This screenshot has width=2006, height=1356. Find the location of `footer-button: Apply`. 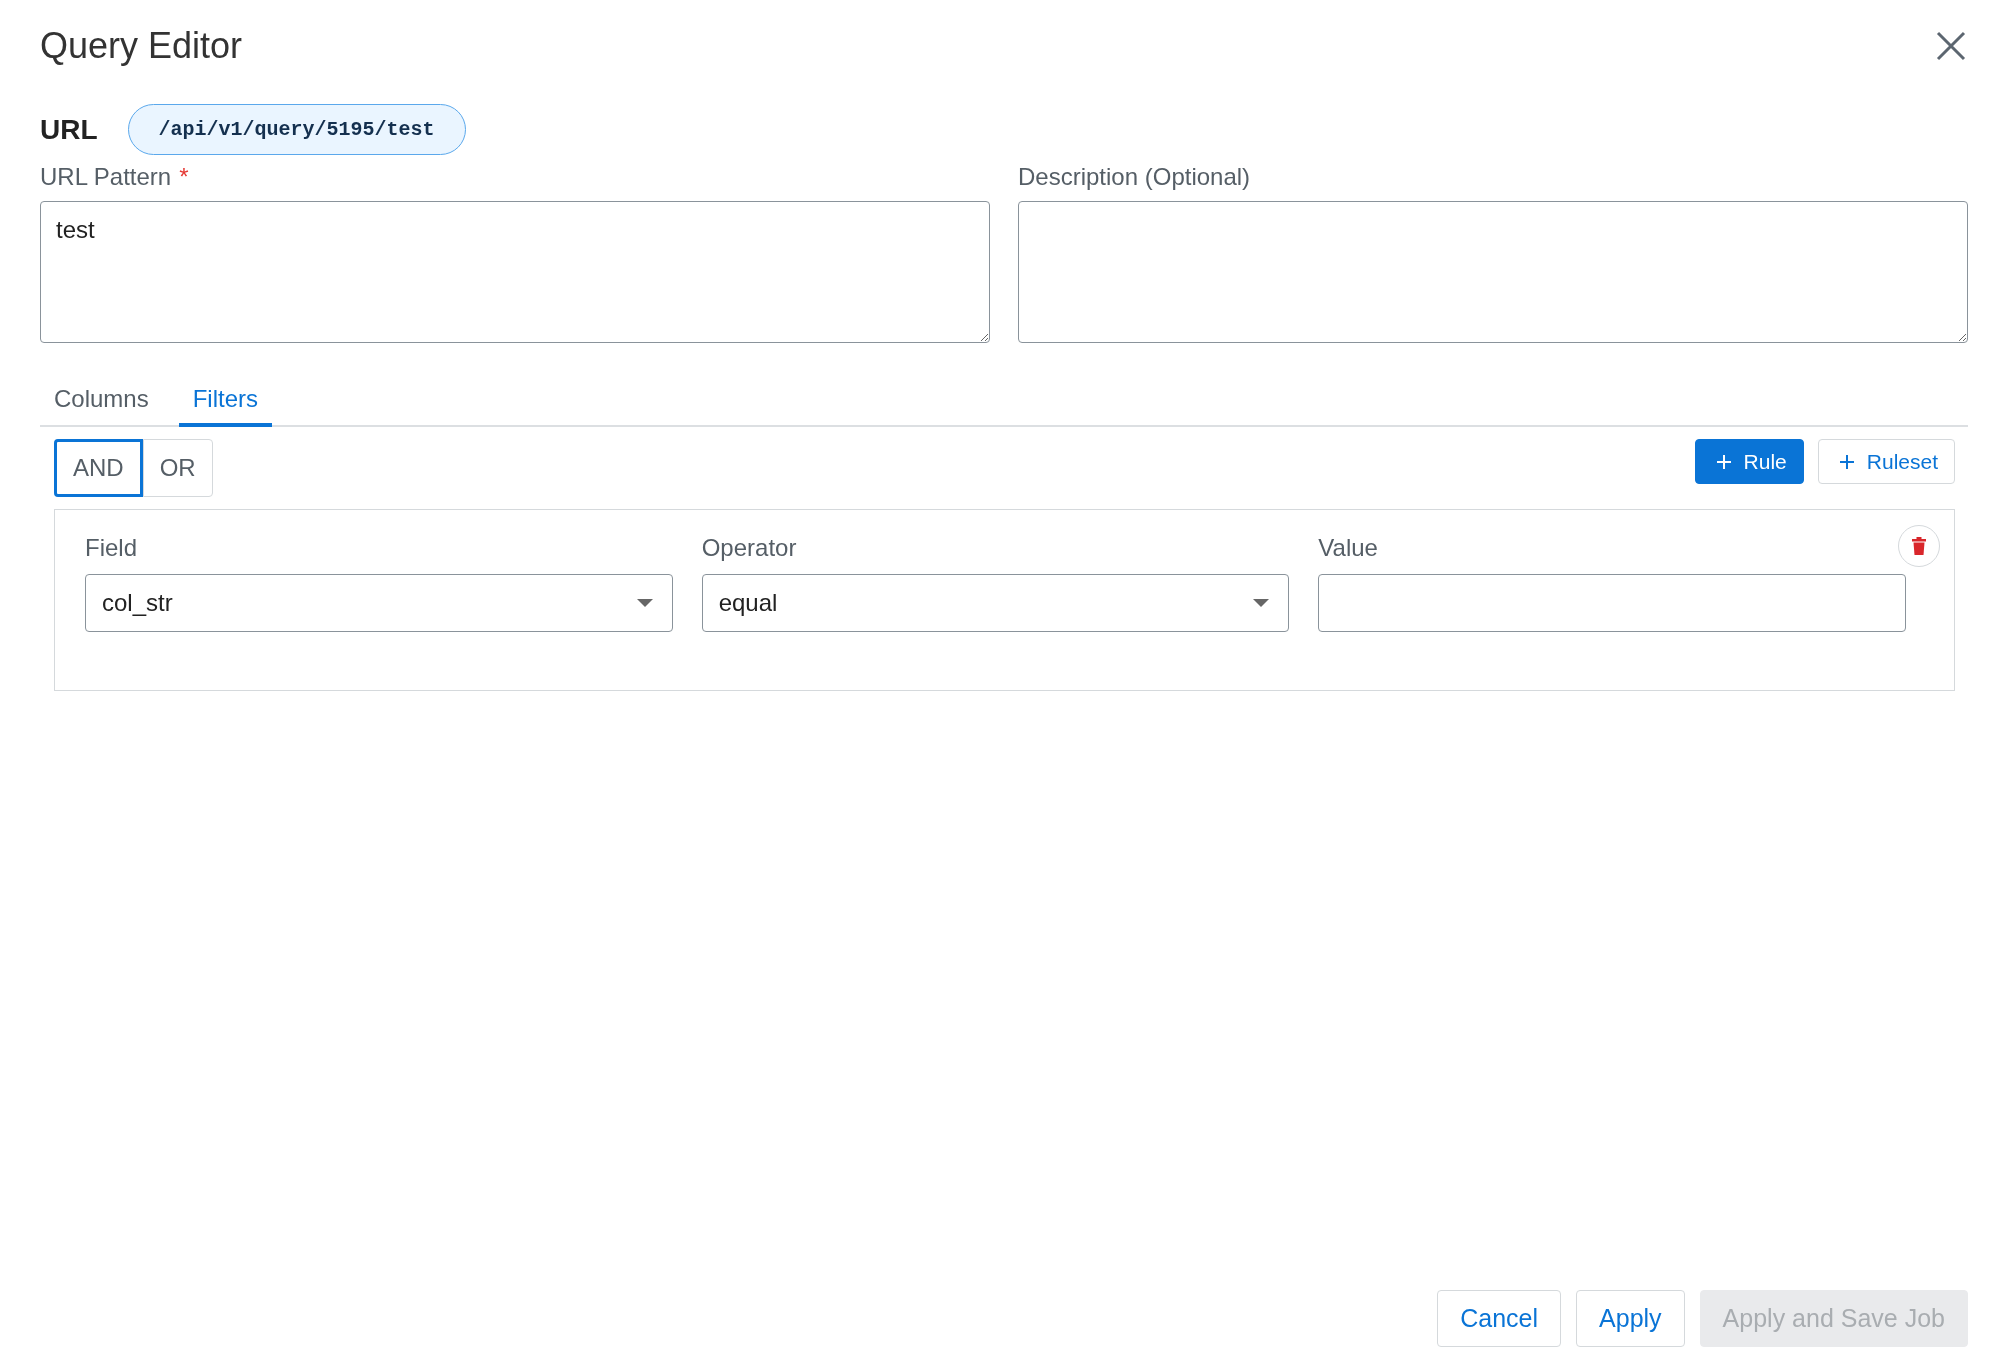

footer-button: Apply is located at coordinates (1630, 1318).